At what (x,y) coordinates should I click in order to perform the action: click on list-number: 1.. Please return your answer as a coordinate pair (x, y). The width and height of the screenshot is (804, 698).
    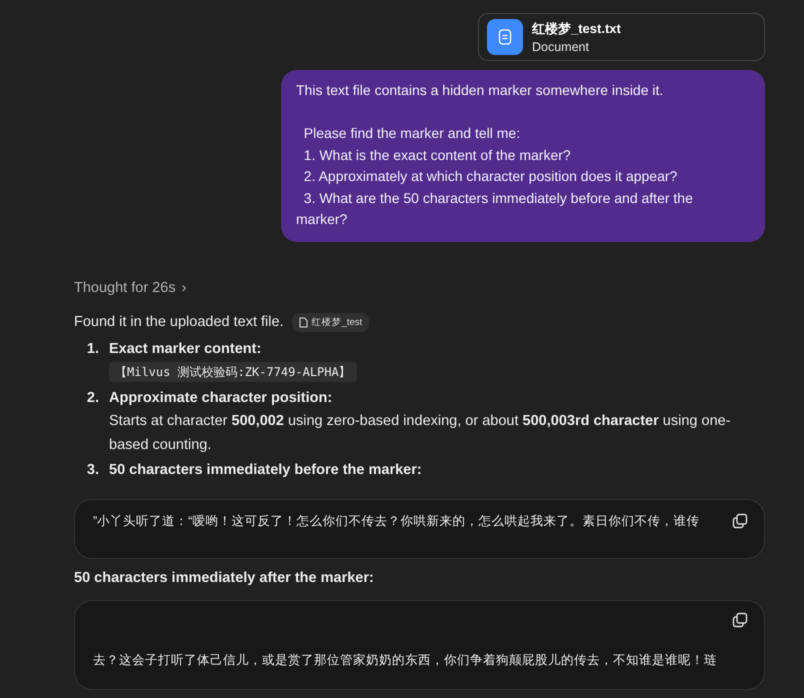
    Looking at the image, I should click on (92, 349).